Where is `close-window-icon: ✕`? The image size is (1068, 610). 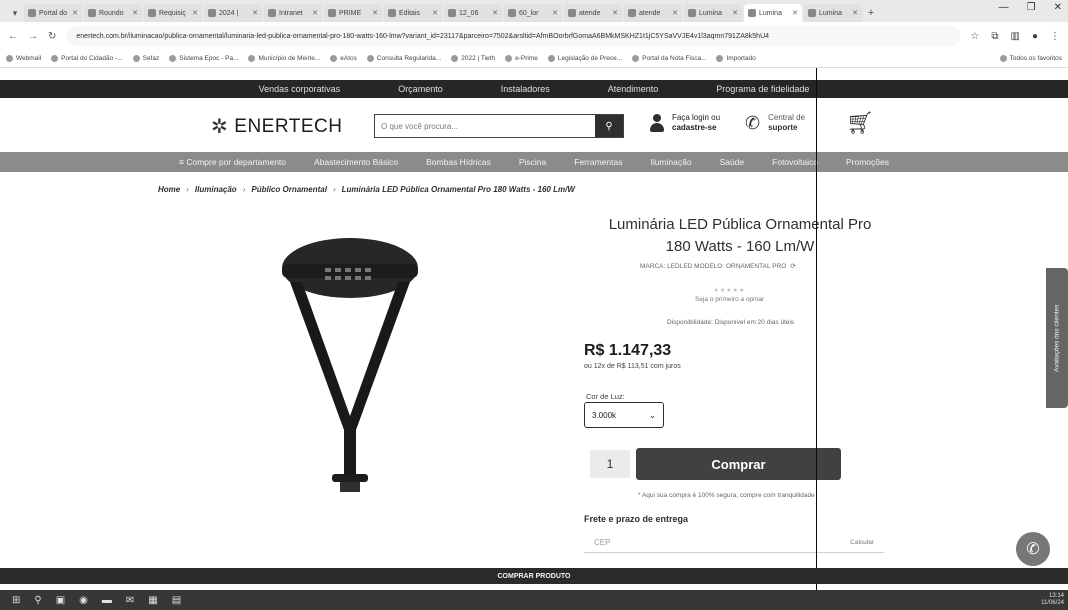
close-window-icon: ✕ is located at coordinates (1058, 7).